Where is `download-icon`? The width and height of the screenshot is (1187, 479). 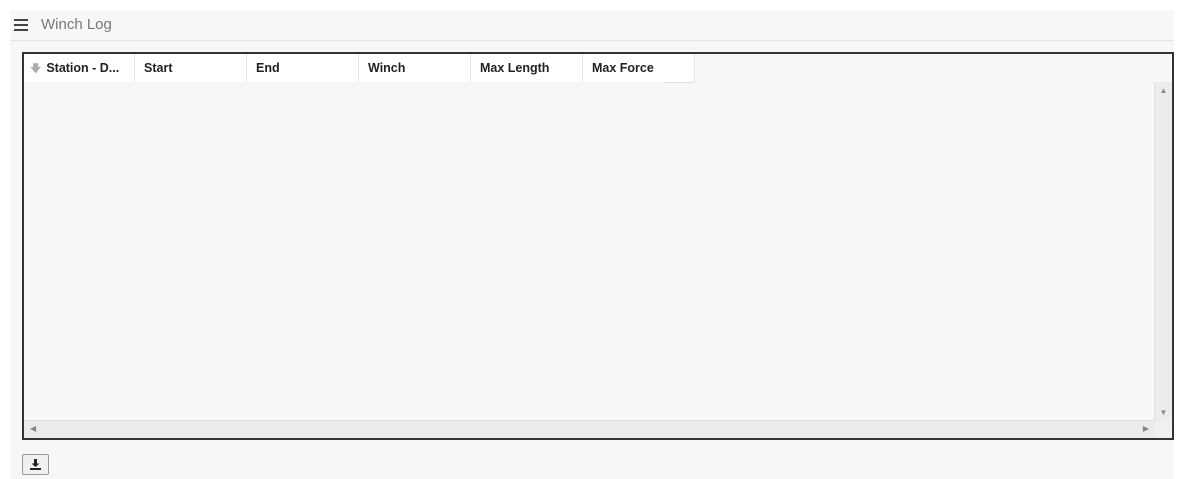 download-icon is located at coordinates (35, 464).